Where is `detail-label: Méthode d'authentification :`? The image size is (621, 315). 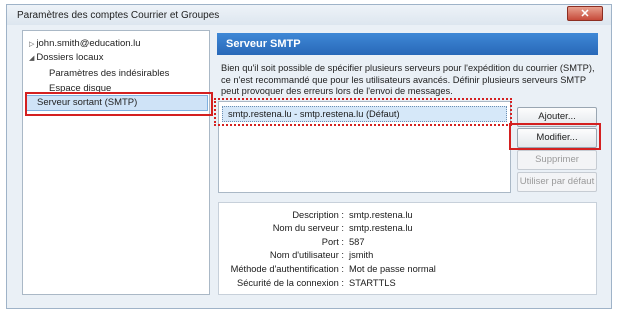
detail-label: Méthode d'authentification : is located at coordinates (287, 269).